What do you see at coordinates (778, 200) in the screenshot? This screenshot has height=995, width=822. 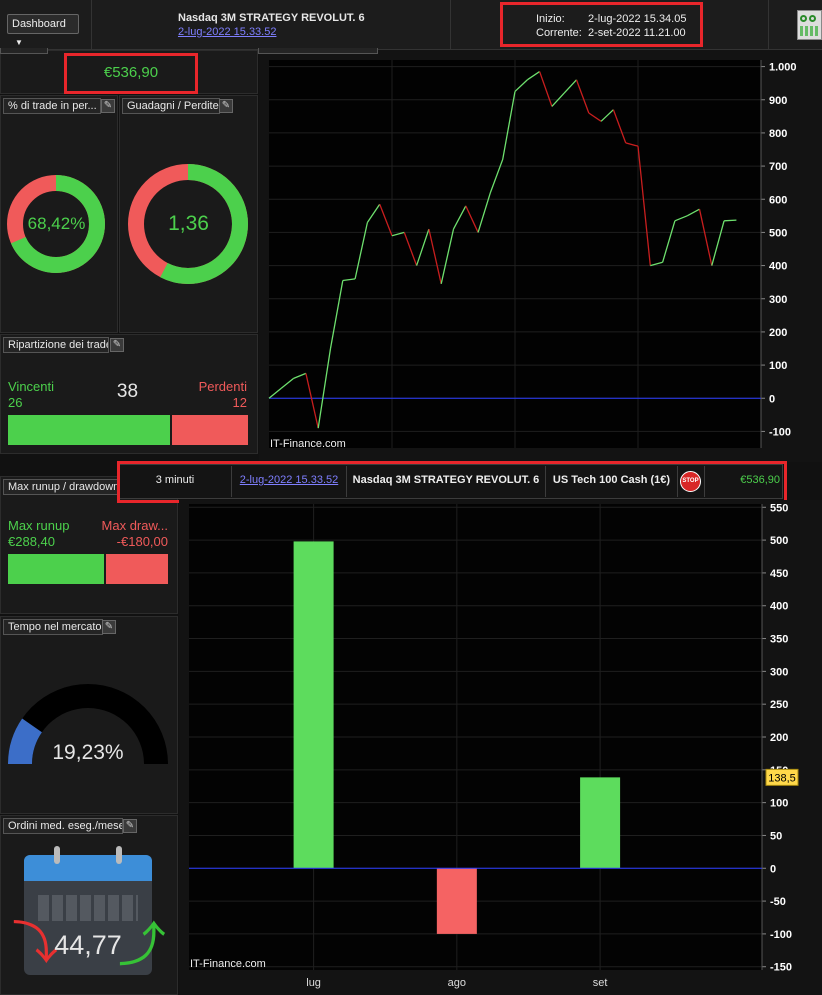 I see `y-tick-label: 600` at bounding box center [778, 200].